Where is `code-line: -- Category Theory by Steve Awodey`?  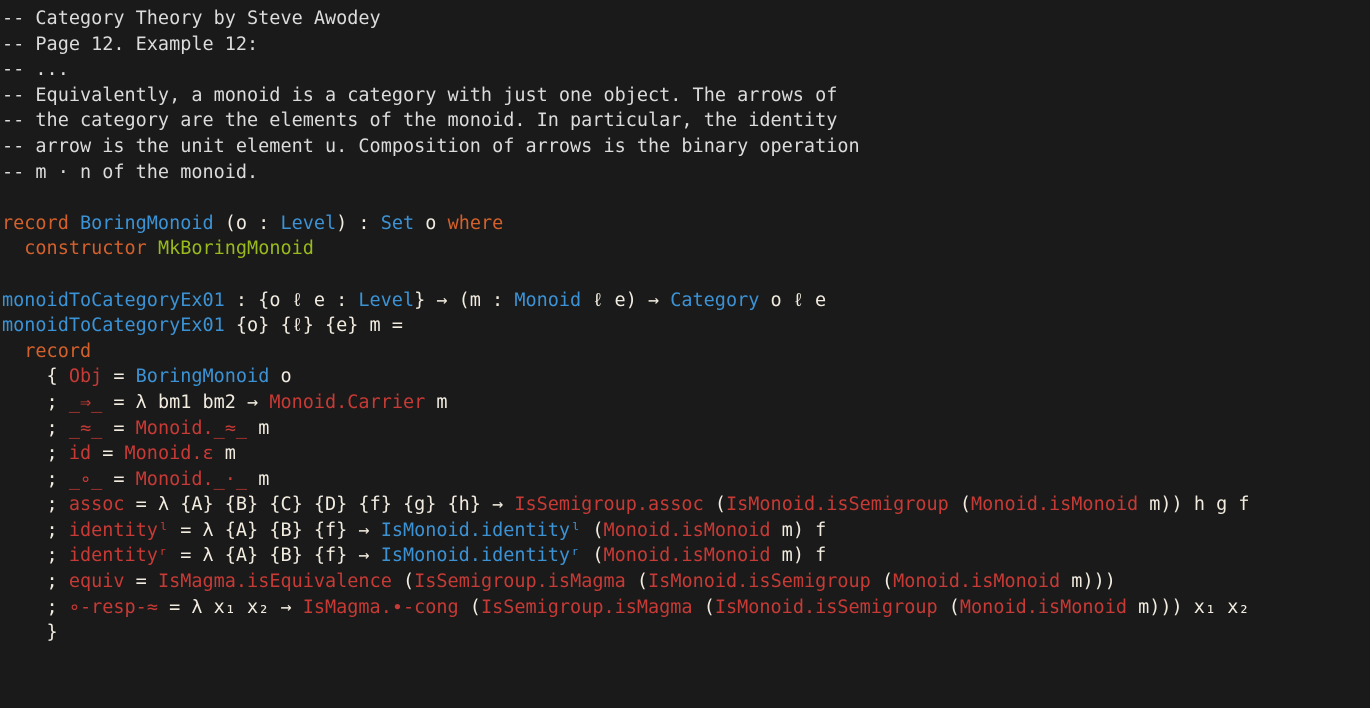
code-line: -- Category Theory by Steve Awodey is located at coordinates (685, 19).